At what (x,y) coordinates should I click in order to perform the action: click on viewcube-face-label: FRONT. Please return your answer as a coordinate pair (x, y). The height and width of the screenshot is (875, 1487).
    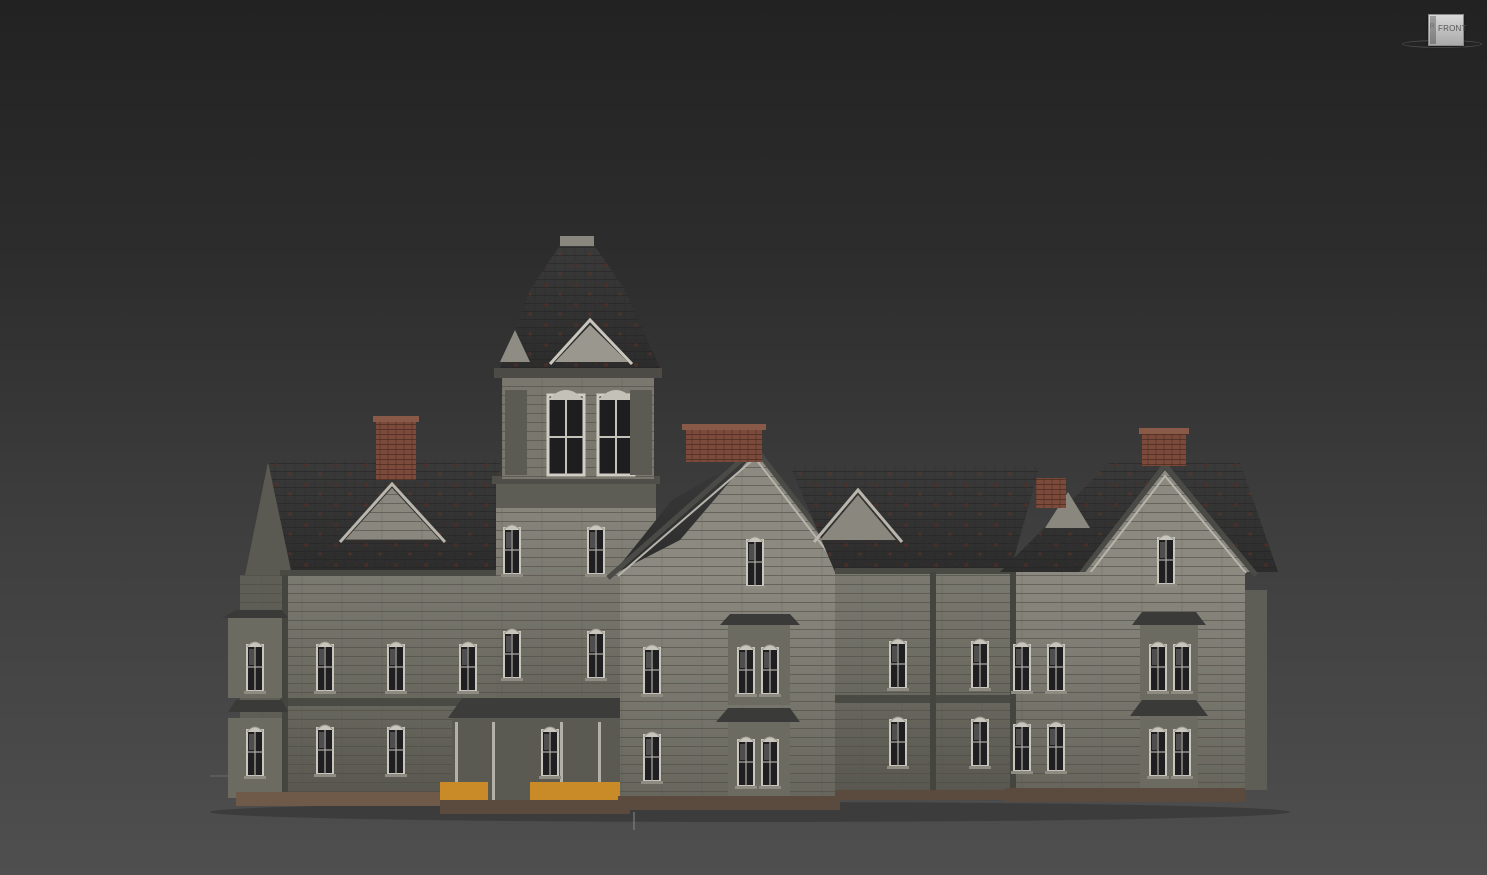
    Looking at the image, I should click on (1452, 28).